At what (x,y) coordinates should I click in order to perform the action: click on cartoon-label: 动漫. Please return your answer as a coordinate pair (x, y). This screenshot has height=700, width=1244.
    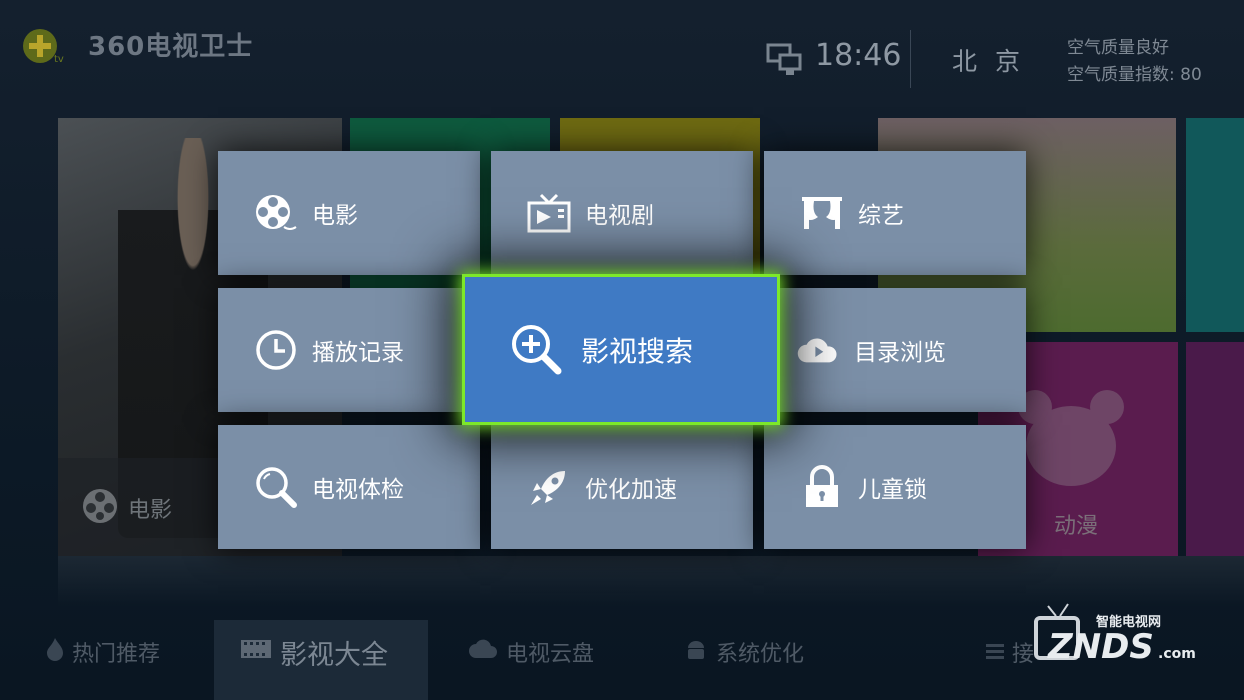
    Looking at the image, I should click on (1076, 526).